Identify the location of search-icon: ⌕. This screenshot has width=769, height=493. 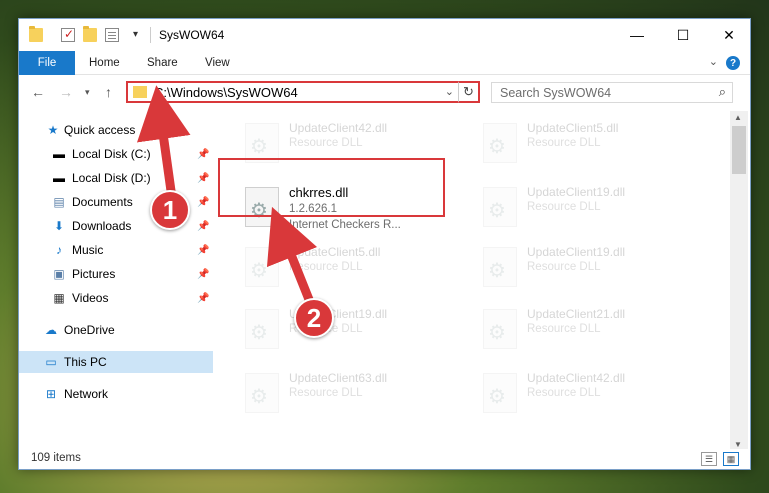
(722, 92).